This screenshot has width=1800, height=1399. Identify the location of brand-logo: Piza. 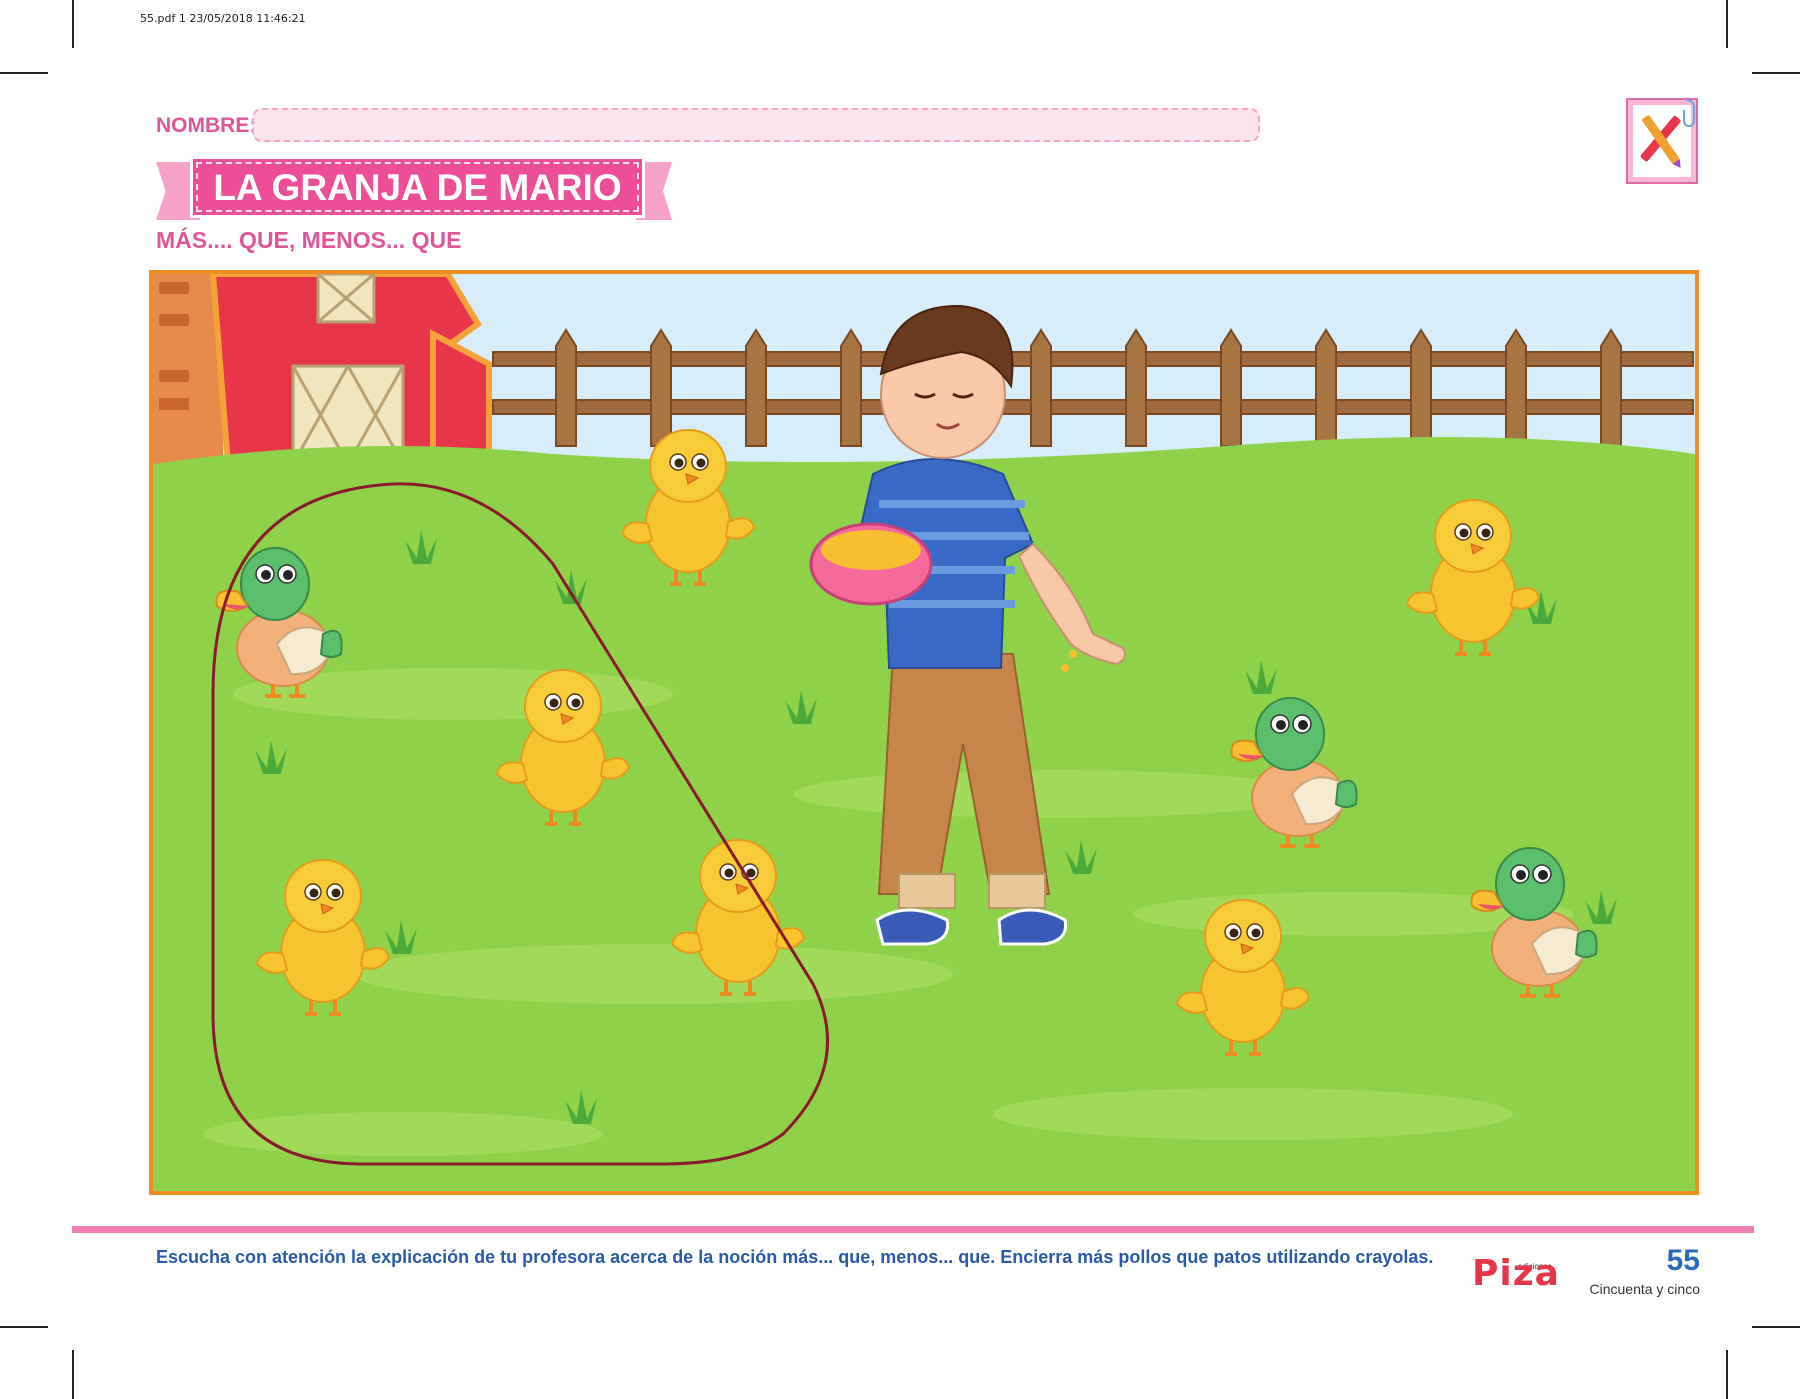
(1516, 1273).